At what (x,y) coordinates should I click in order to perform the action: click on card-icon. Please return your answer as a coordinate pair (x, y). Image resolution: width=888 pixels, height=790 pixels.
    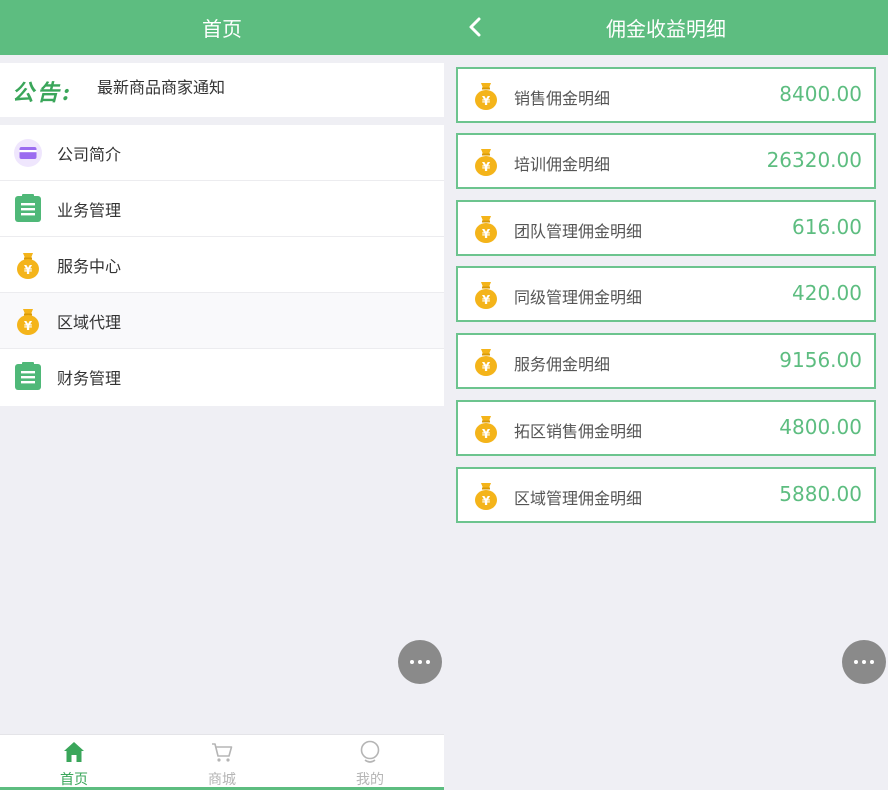
    Looking at the image, I should click on (28, 153).